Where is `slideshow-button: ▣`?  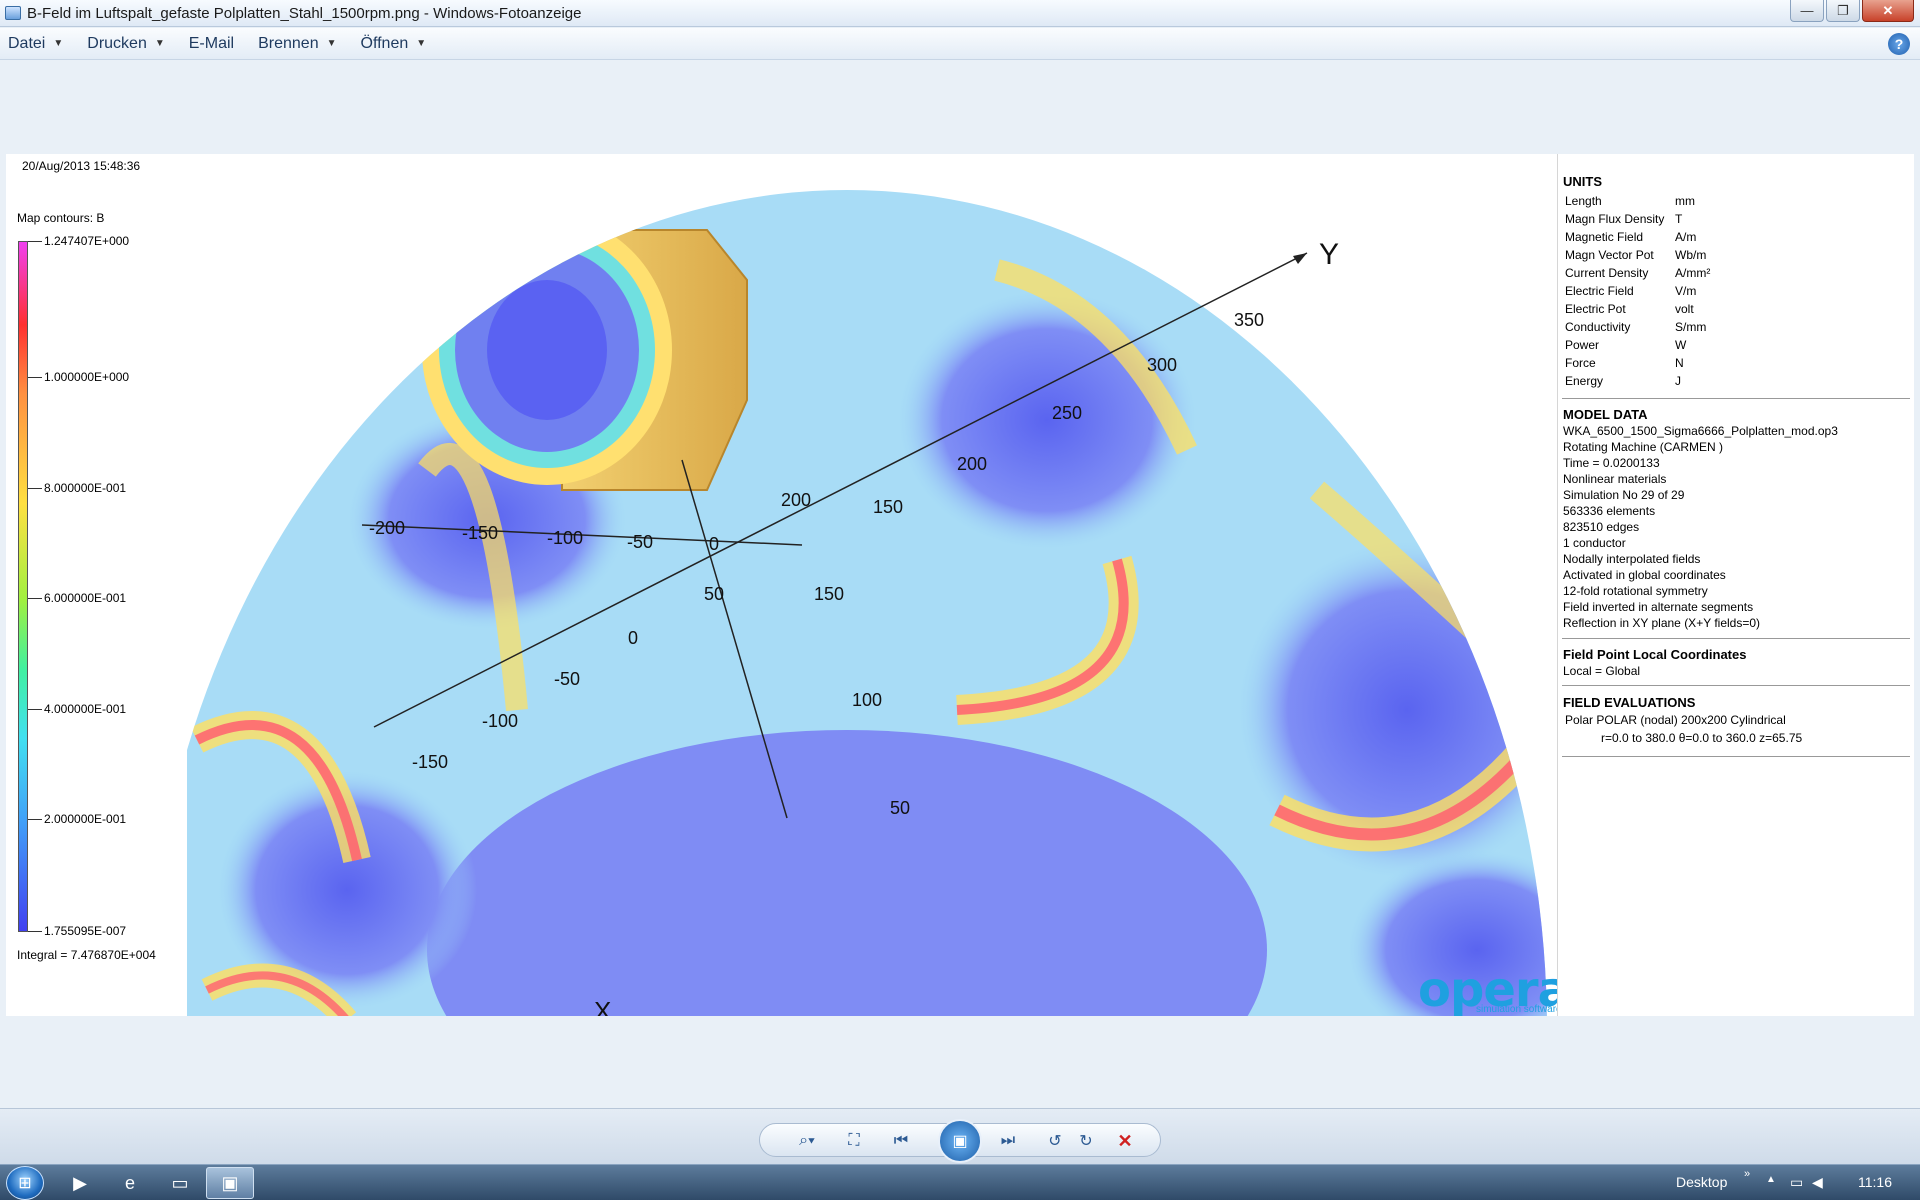 slideshow-button: ▣ is located at coordinates (960, 1141).